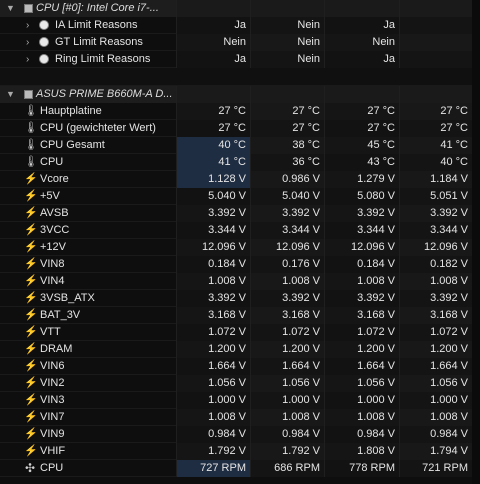  Describe the element at coordinates (213, 264) in the screenshot. I see `value-current: 0.184 V` at that location.